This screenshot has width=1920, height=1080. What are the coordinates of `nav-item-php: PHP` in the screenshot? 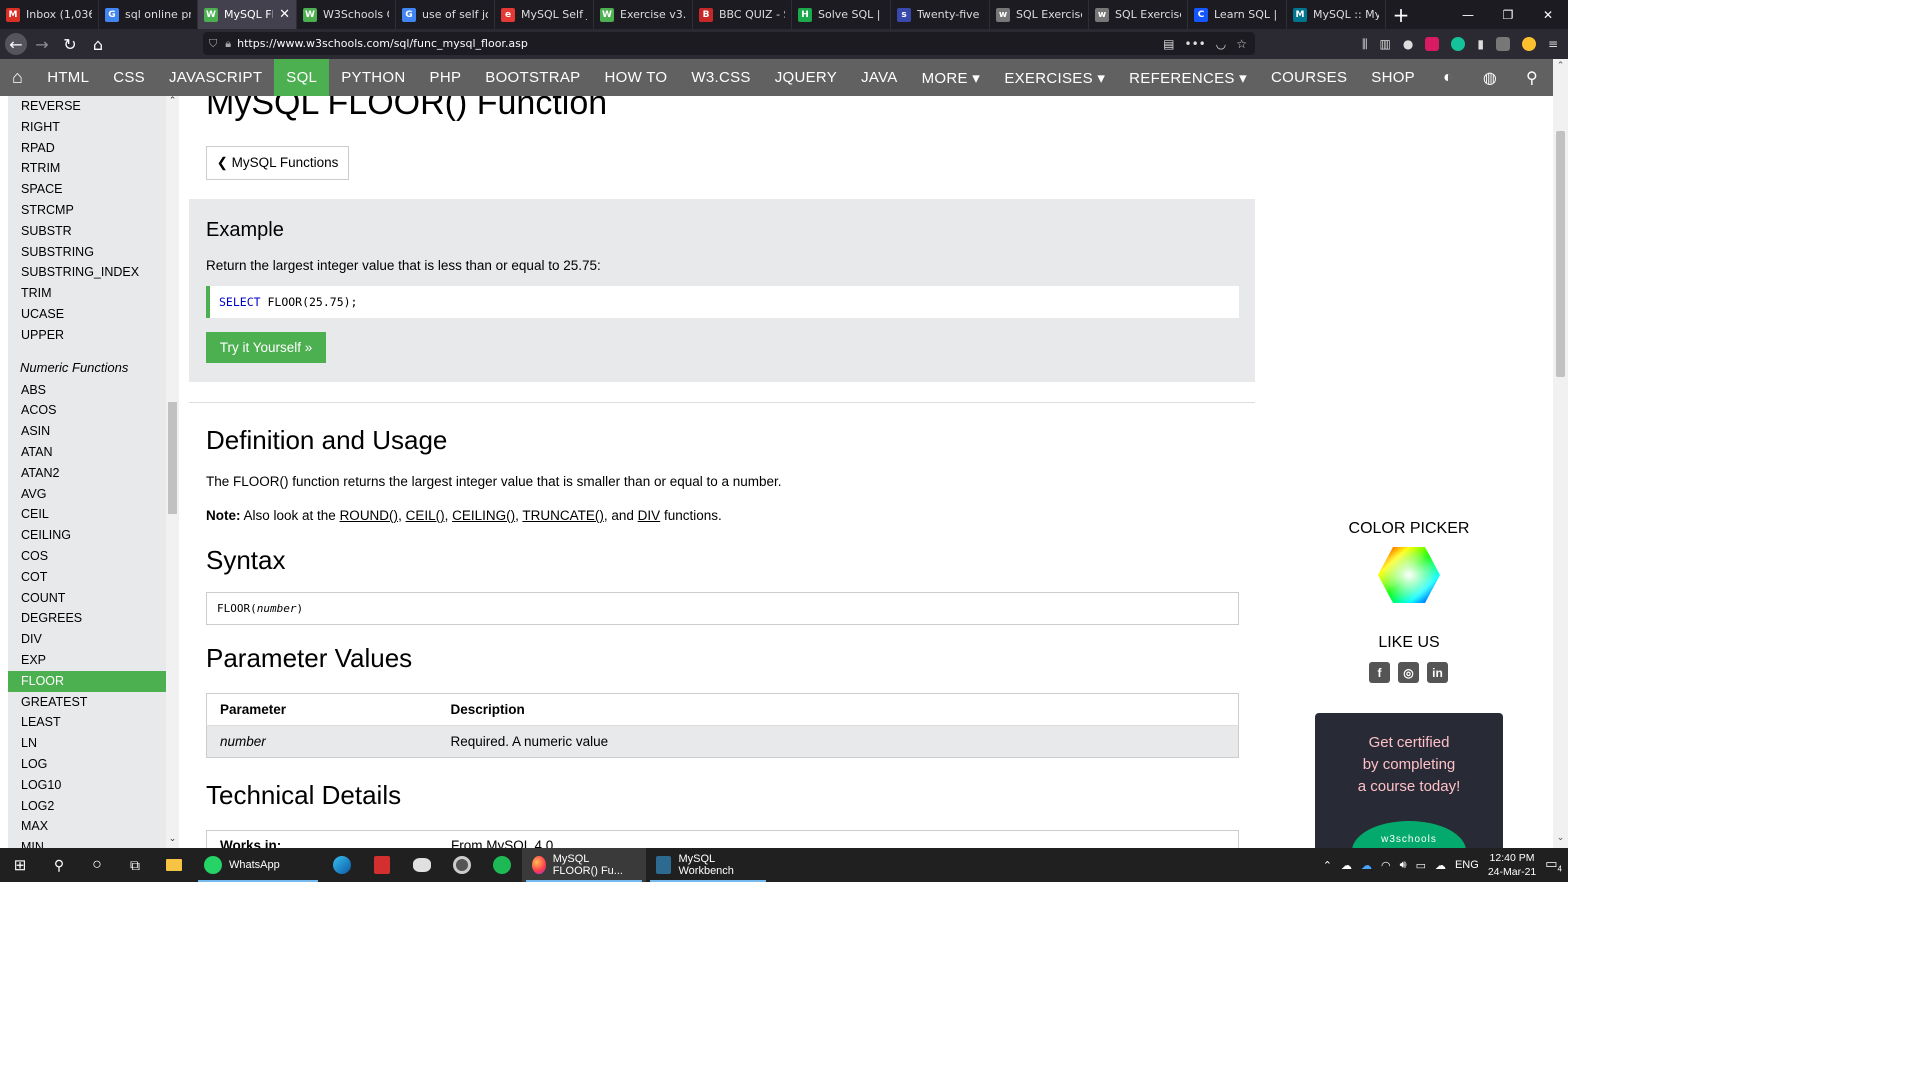 It's located at (446, 77).